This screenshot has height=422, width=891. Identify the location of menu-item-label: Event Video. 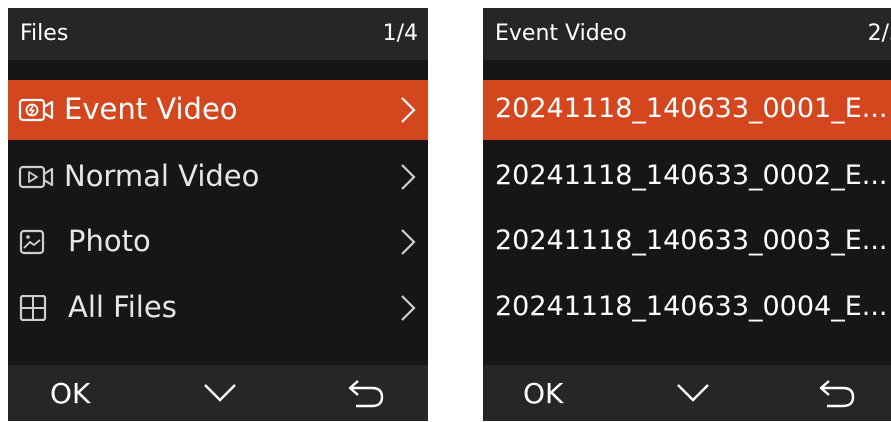
(151, 109).